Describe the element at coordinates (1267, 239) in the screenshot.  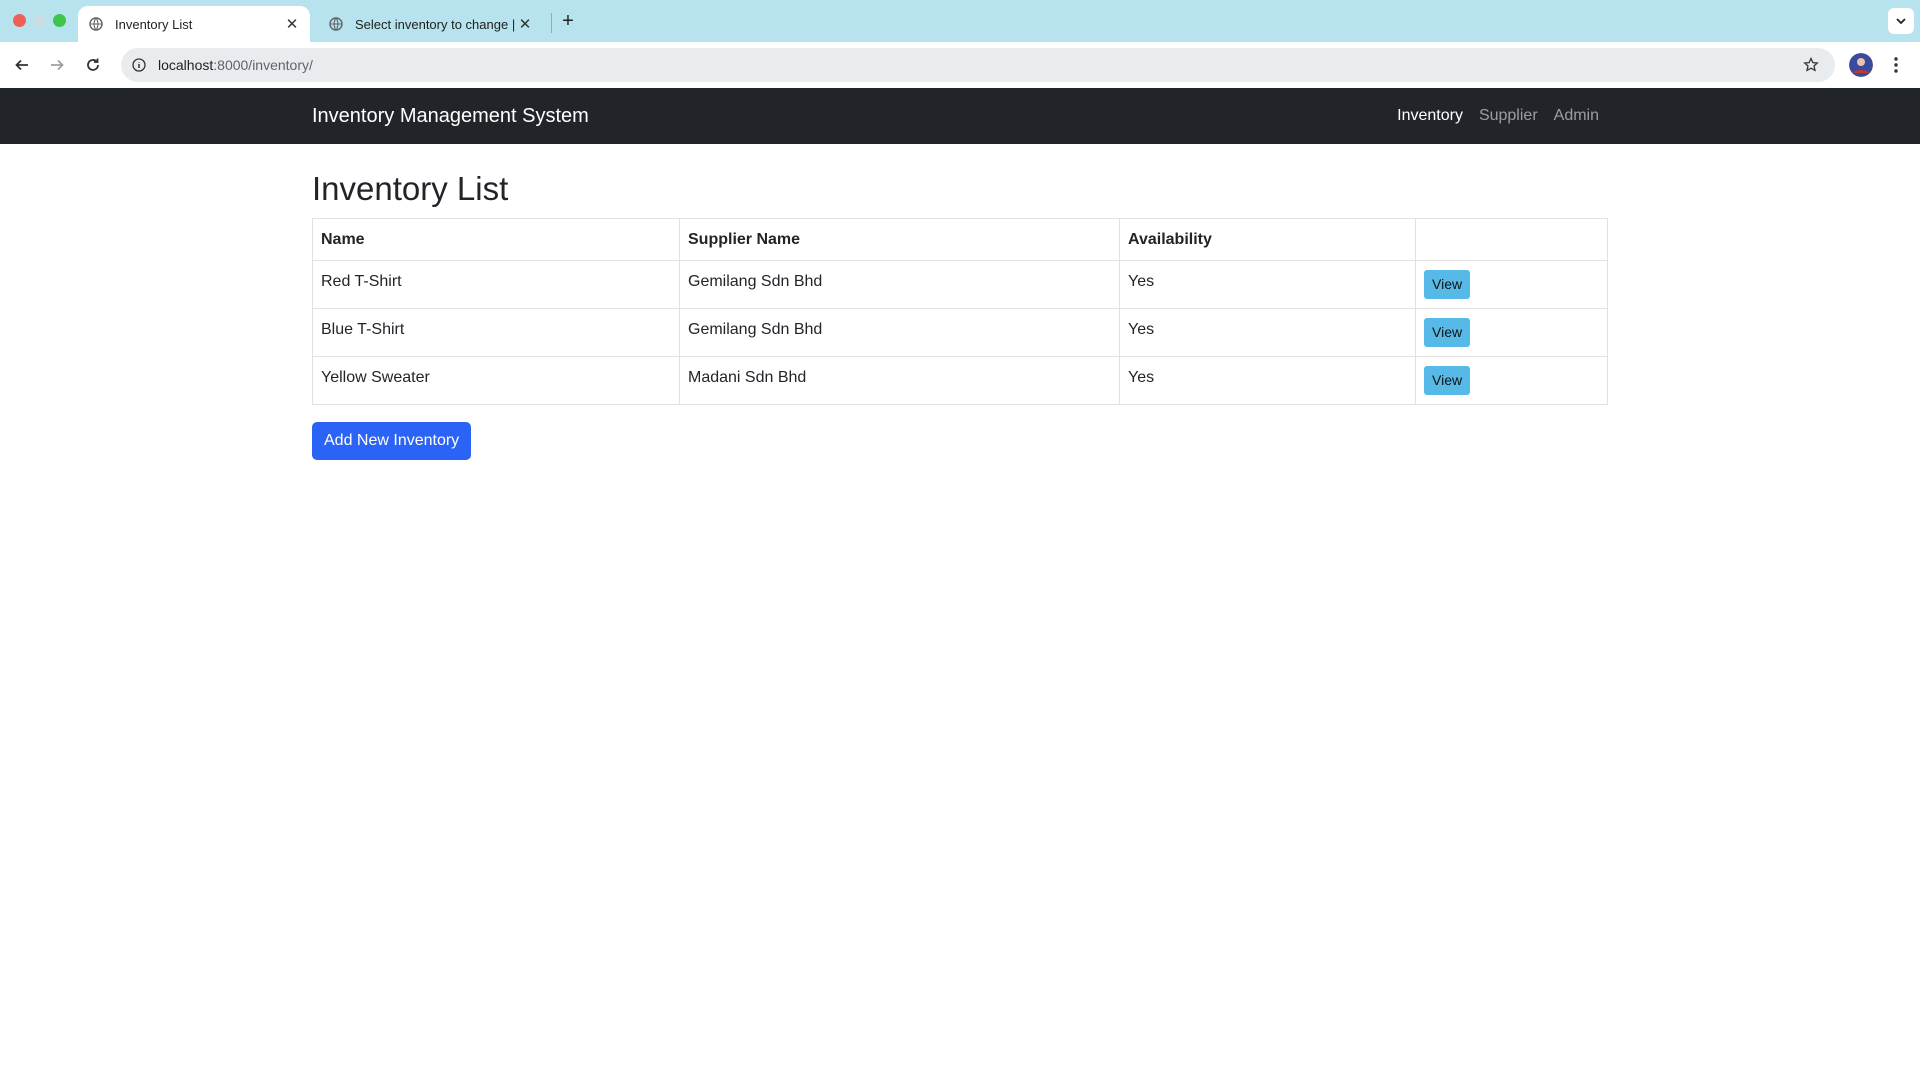
I see `column-header-availability: Availability` at that location.